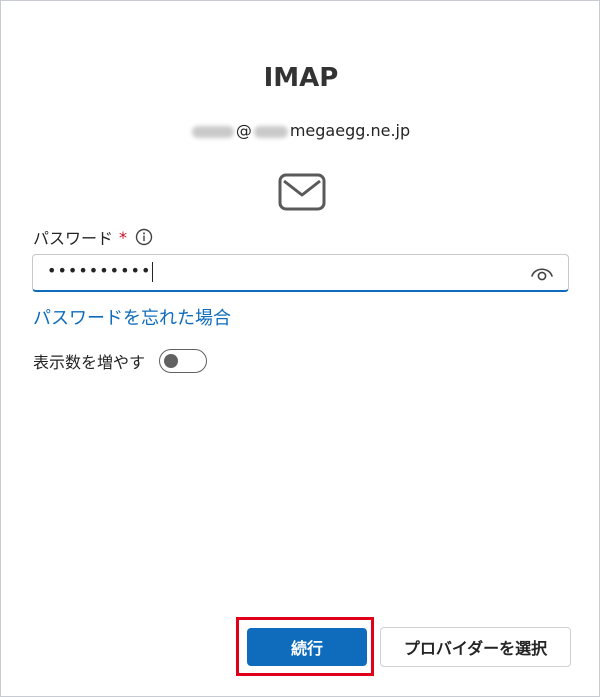 The image size is (600, 697). I want to click on show-more-toggle, so click(183, 361).